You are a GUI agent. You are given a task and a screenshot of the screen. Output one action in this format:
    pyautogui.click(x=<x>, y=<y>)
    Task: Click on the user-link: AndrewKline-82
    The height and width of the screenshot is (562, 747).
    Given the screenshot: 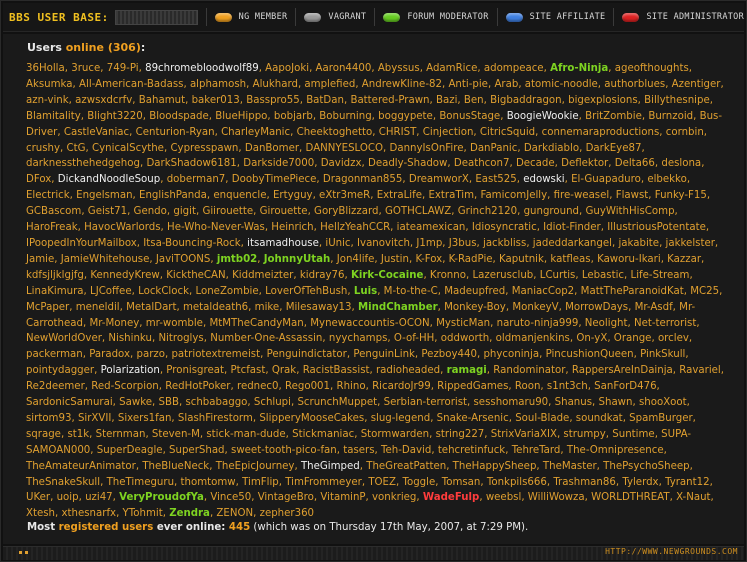 What is the action you would take?
    pyautogui.click(x=402, y=84)
    